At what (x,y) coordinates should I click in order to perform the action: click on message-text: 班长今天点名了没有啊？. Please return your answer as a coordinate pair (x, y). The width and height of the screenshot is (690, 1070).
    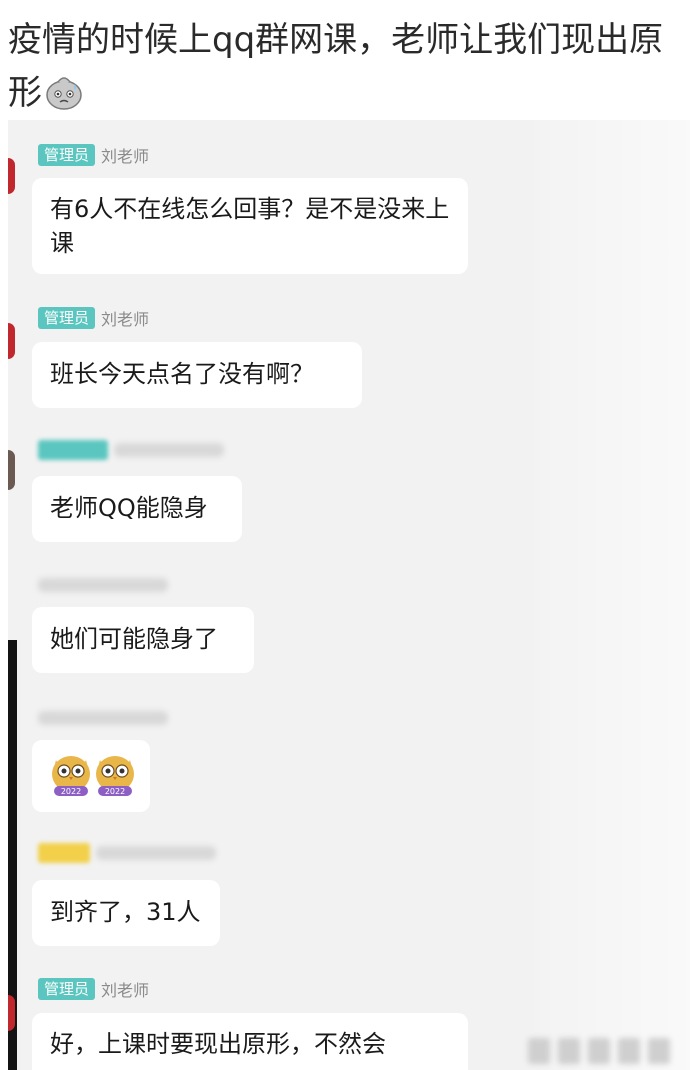
    Looking at the image, I should click on (182, 374).